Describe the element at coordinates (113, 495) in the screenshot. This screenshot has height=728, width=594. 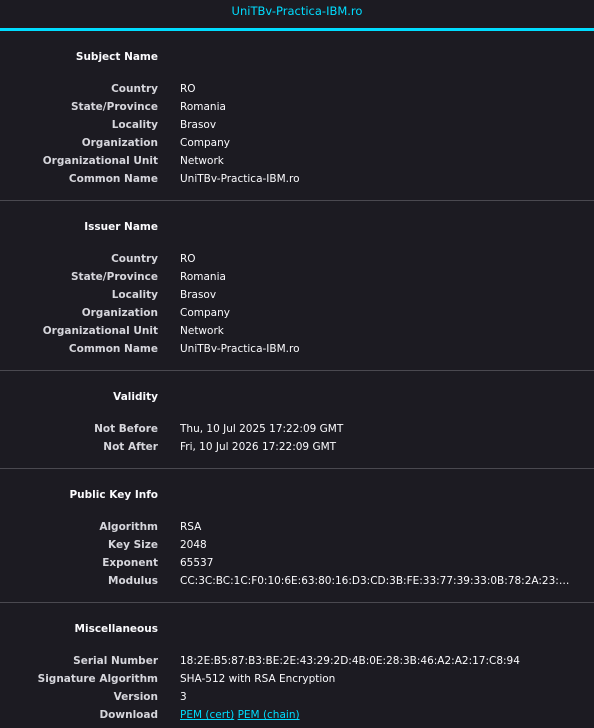
I see `section-title: Public Key Info` at that location.